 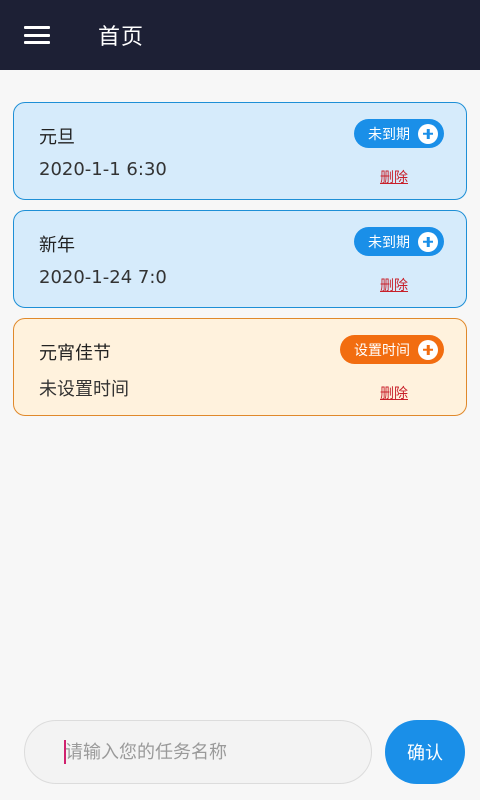 I want to click on confirm-button: 确认, so click(x=425, y=752).